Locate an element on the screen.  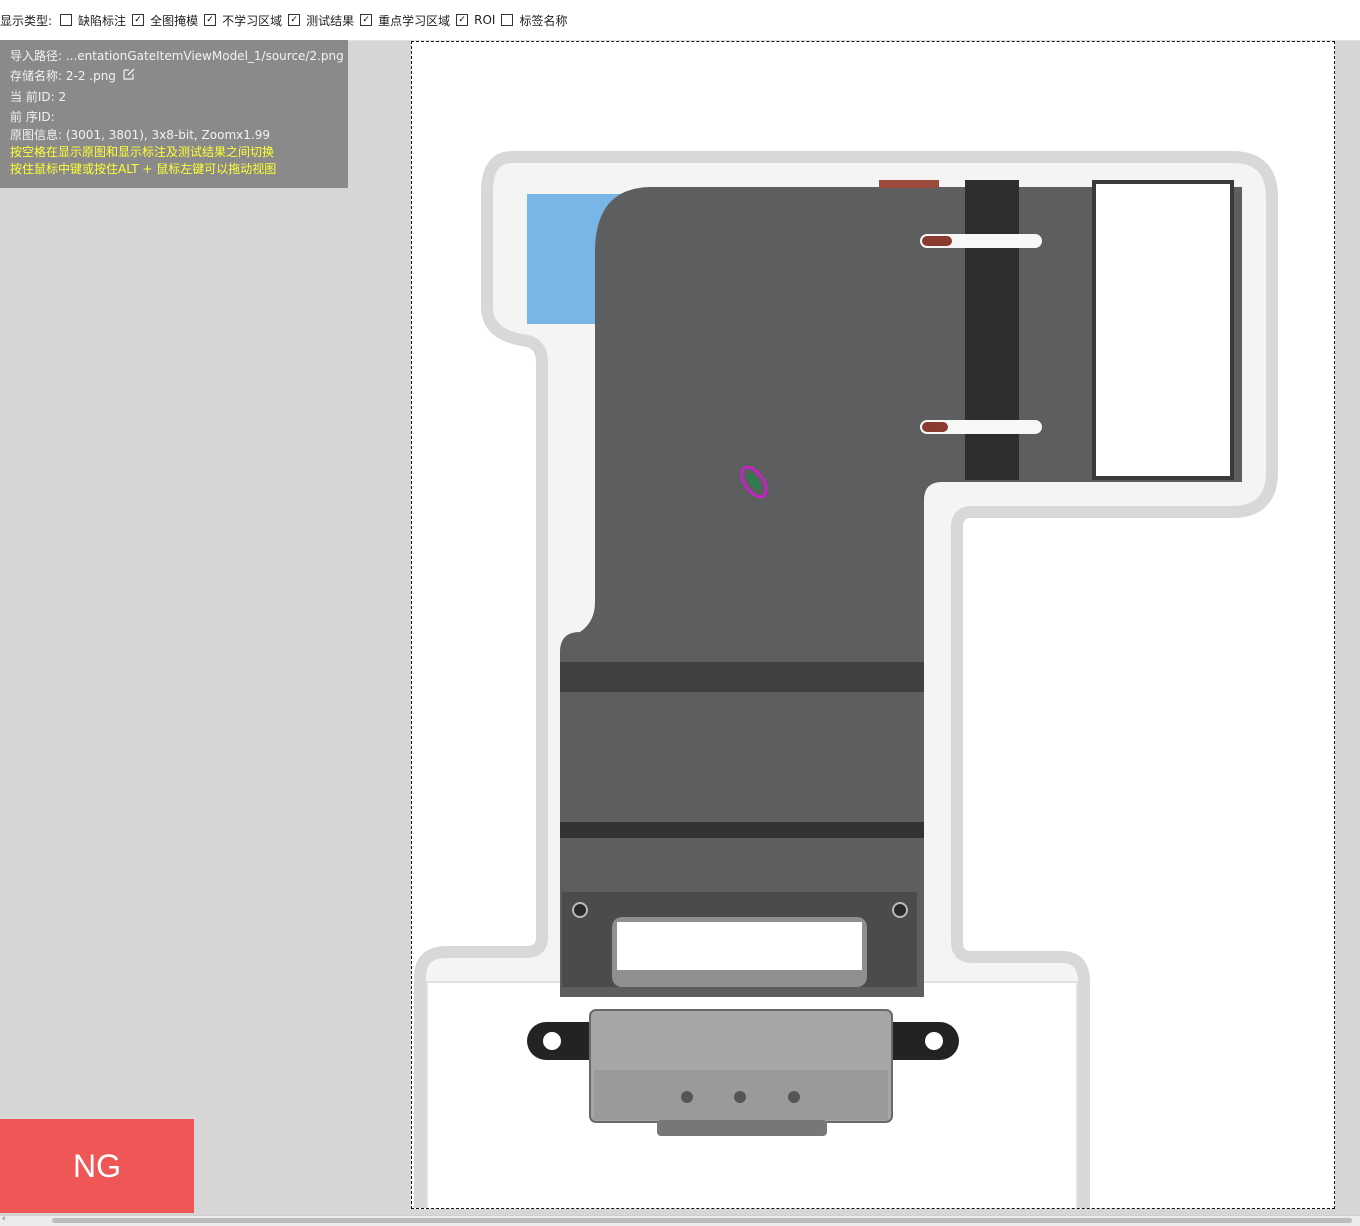
checkbox-full-mask: ✓ 全图掩模 is located at coordinates (165, 20).